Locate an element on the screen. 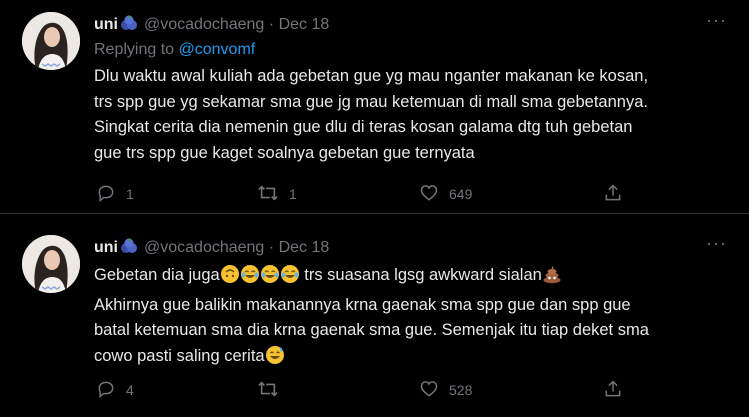 This screenshot has width=749, height=417. grinning-sweat-emoji-icon is located at coordinates (275, 359).